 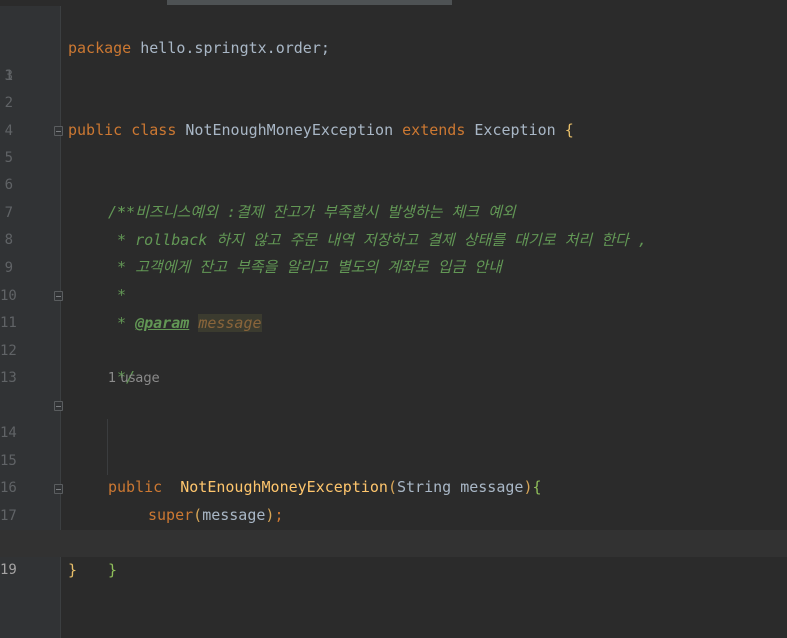 I want to click on code-line: 4, so click(x=393, y=115).